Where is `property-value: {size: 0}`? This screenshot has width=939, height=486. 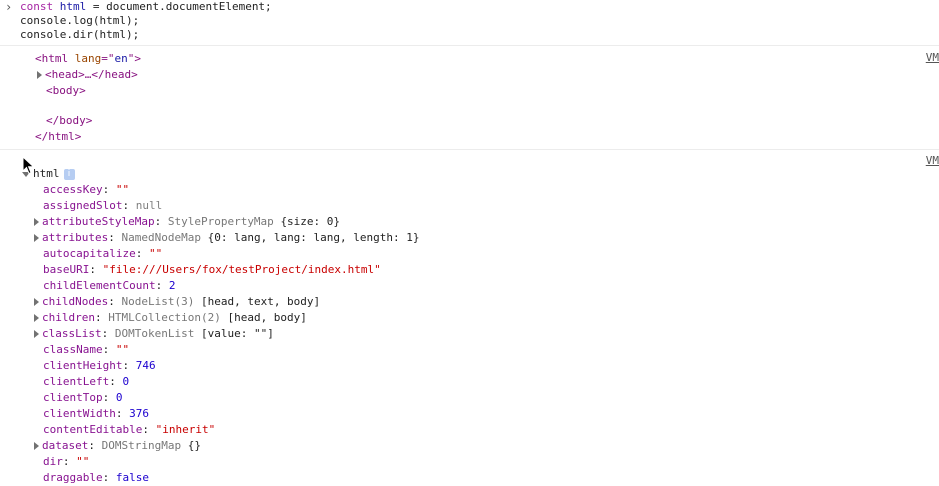 property-value: {size: 0} is located at coordinates (310, 221).